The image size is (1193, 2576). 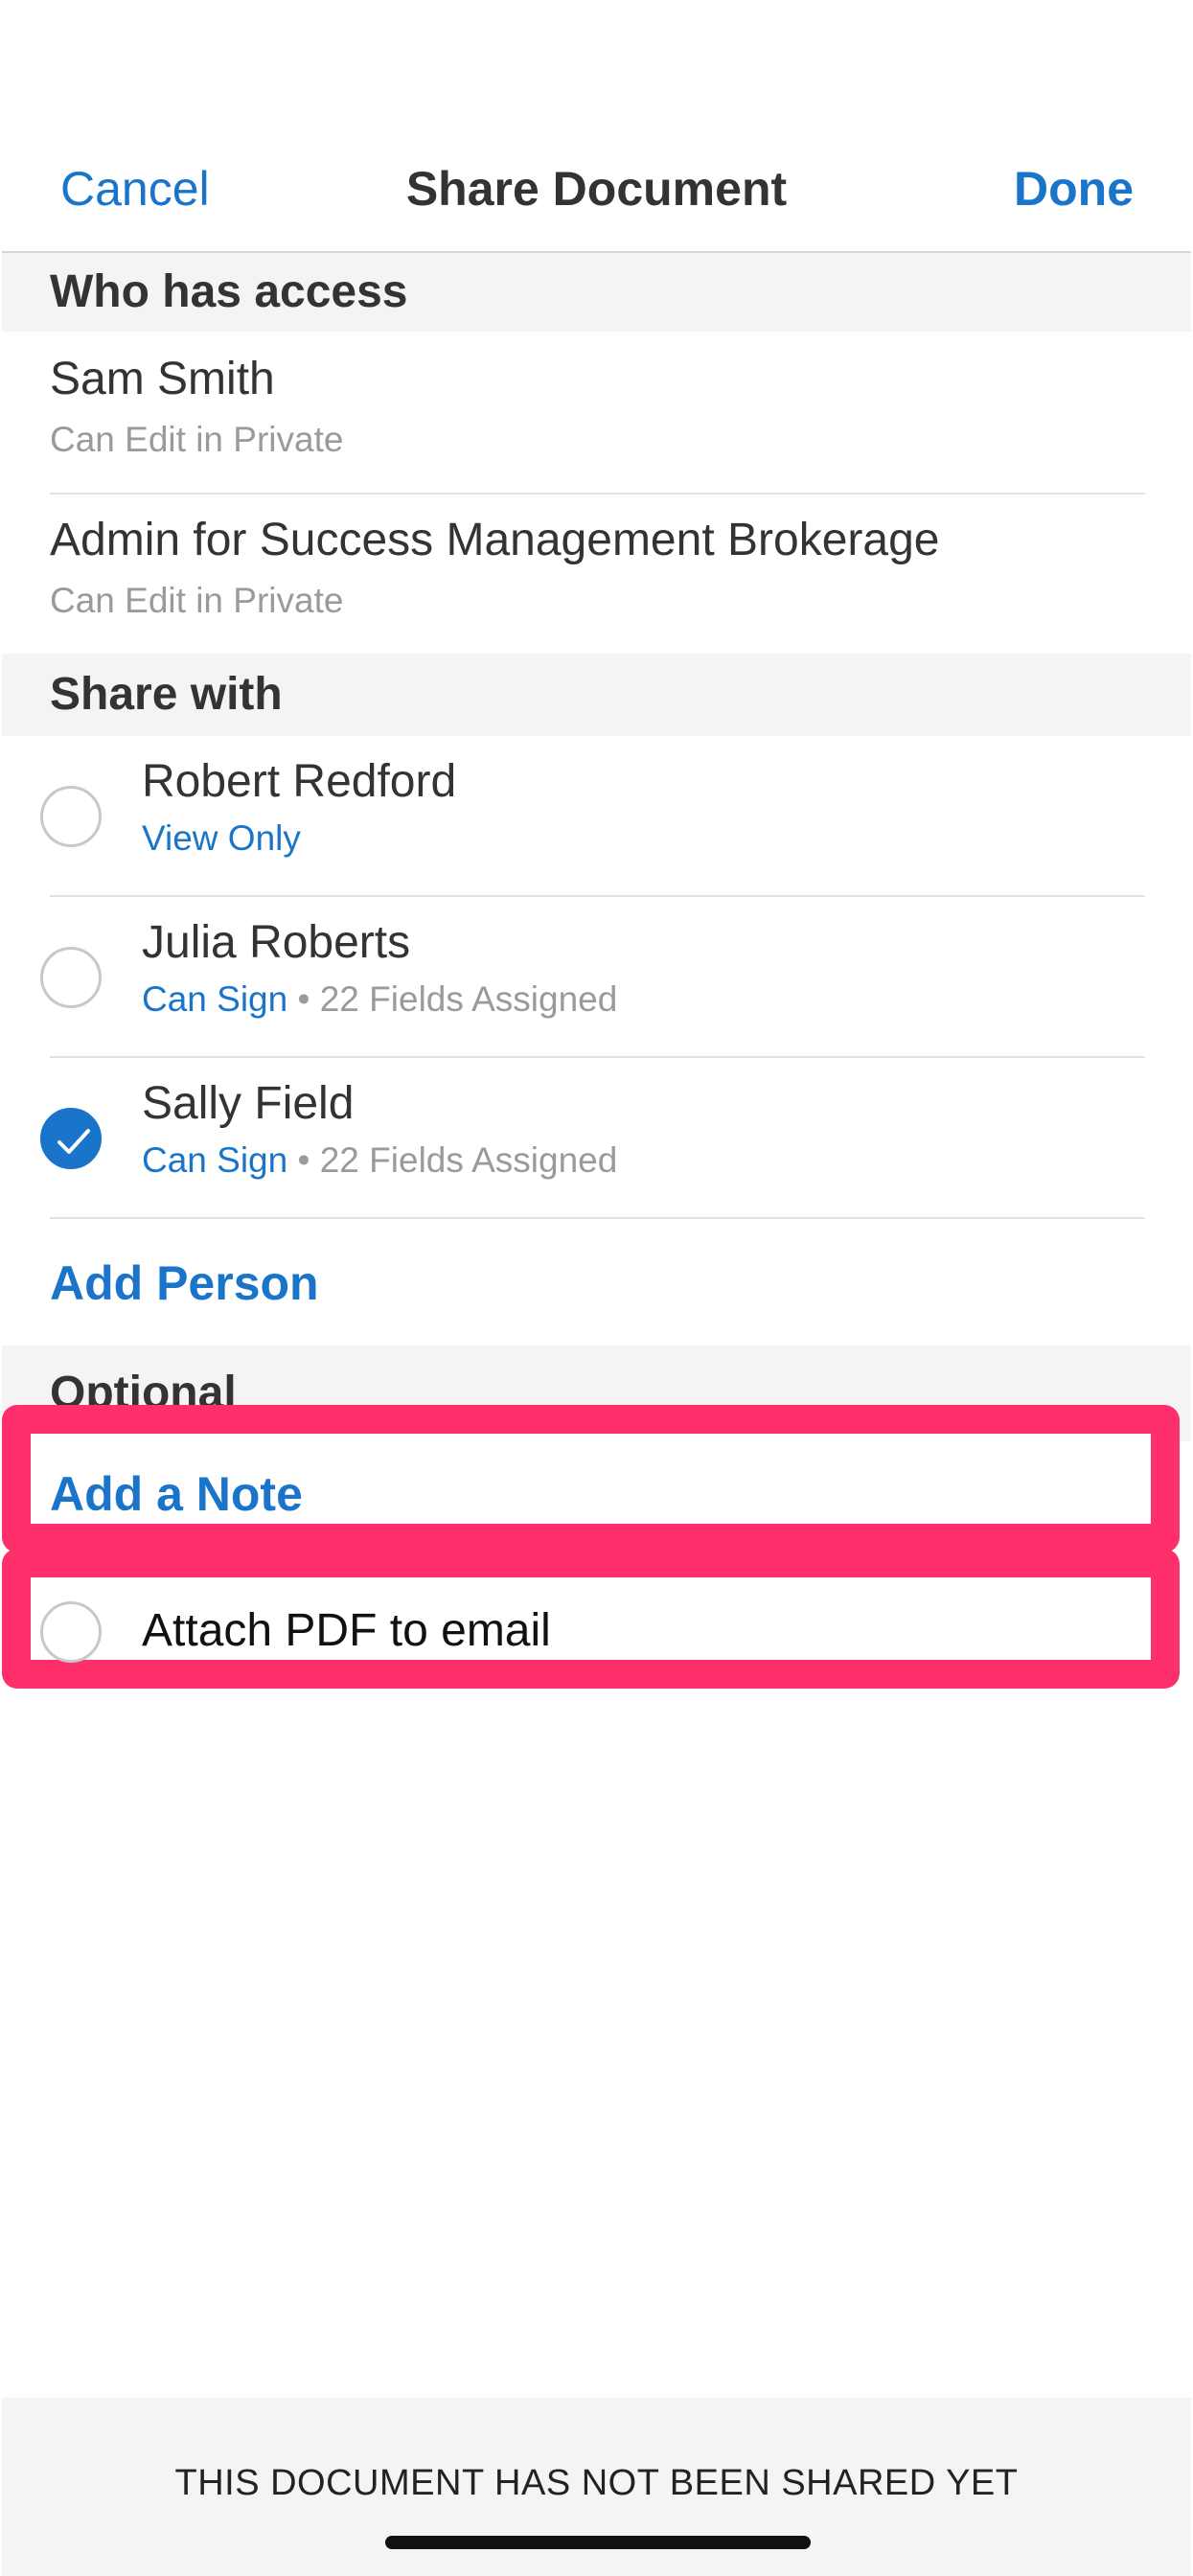 I want to click on share-row-robert-redford: Robert Redford View Only, so click(x=596, y=816).